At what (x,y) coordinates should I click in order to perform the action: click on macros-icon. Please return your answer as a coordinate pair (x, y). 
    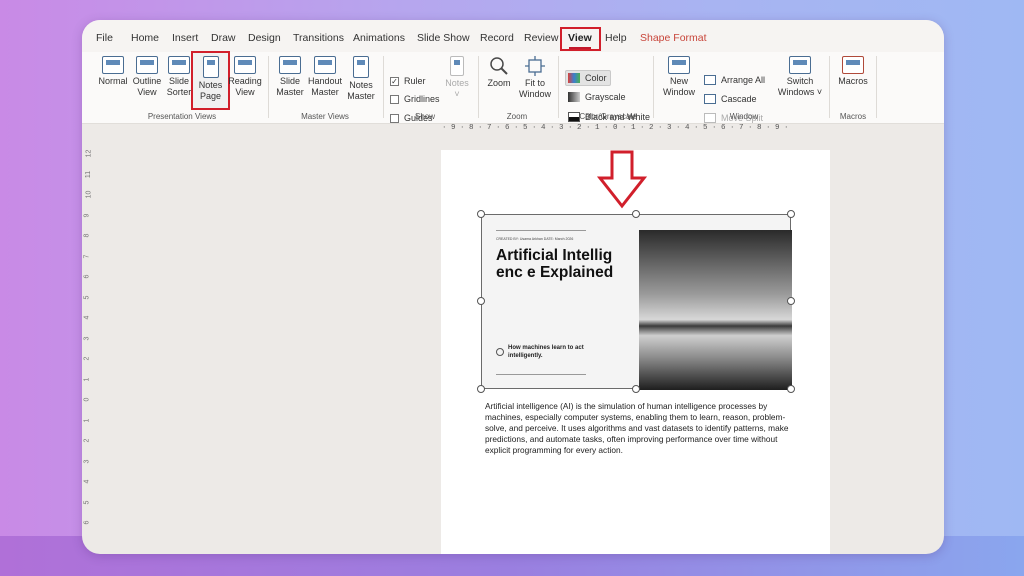
    Looking at the image, I should click on (853, 65).